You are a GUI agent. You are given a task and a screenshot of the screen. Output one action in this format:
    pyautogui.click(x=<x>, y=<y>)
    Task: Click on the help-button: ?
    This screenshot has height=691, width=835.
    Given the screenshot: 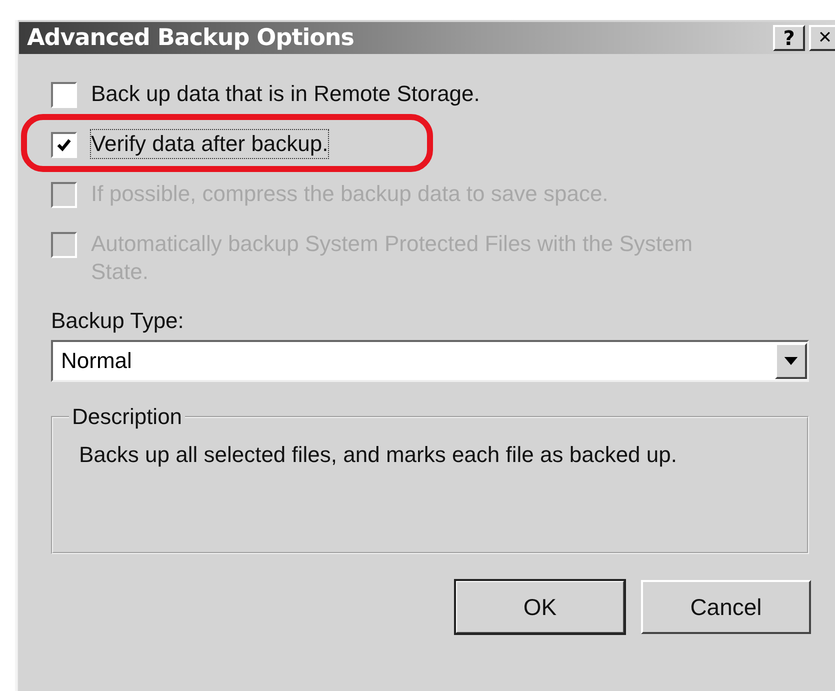 What is the action you would take?
    pyautogui.click(x=789, y=38)
    